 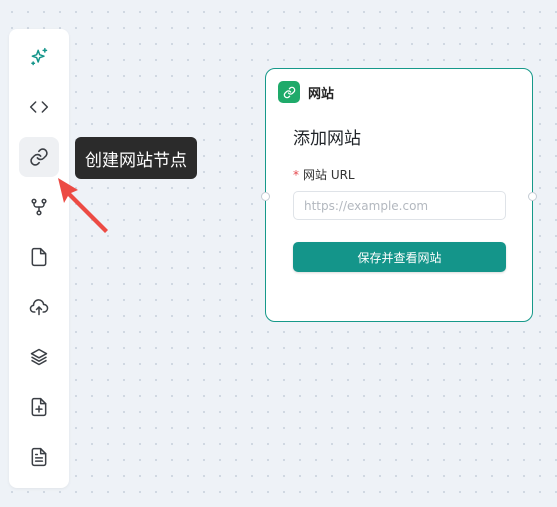 What do you see at coordinates (399, 205) in the screenshot?
I see `website-url-input` at bounding box center [399, 205].